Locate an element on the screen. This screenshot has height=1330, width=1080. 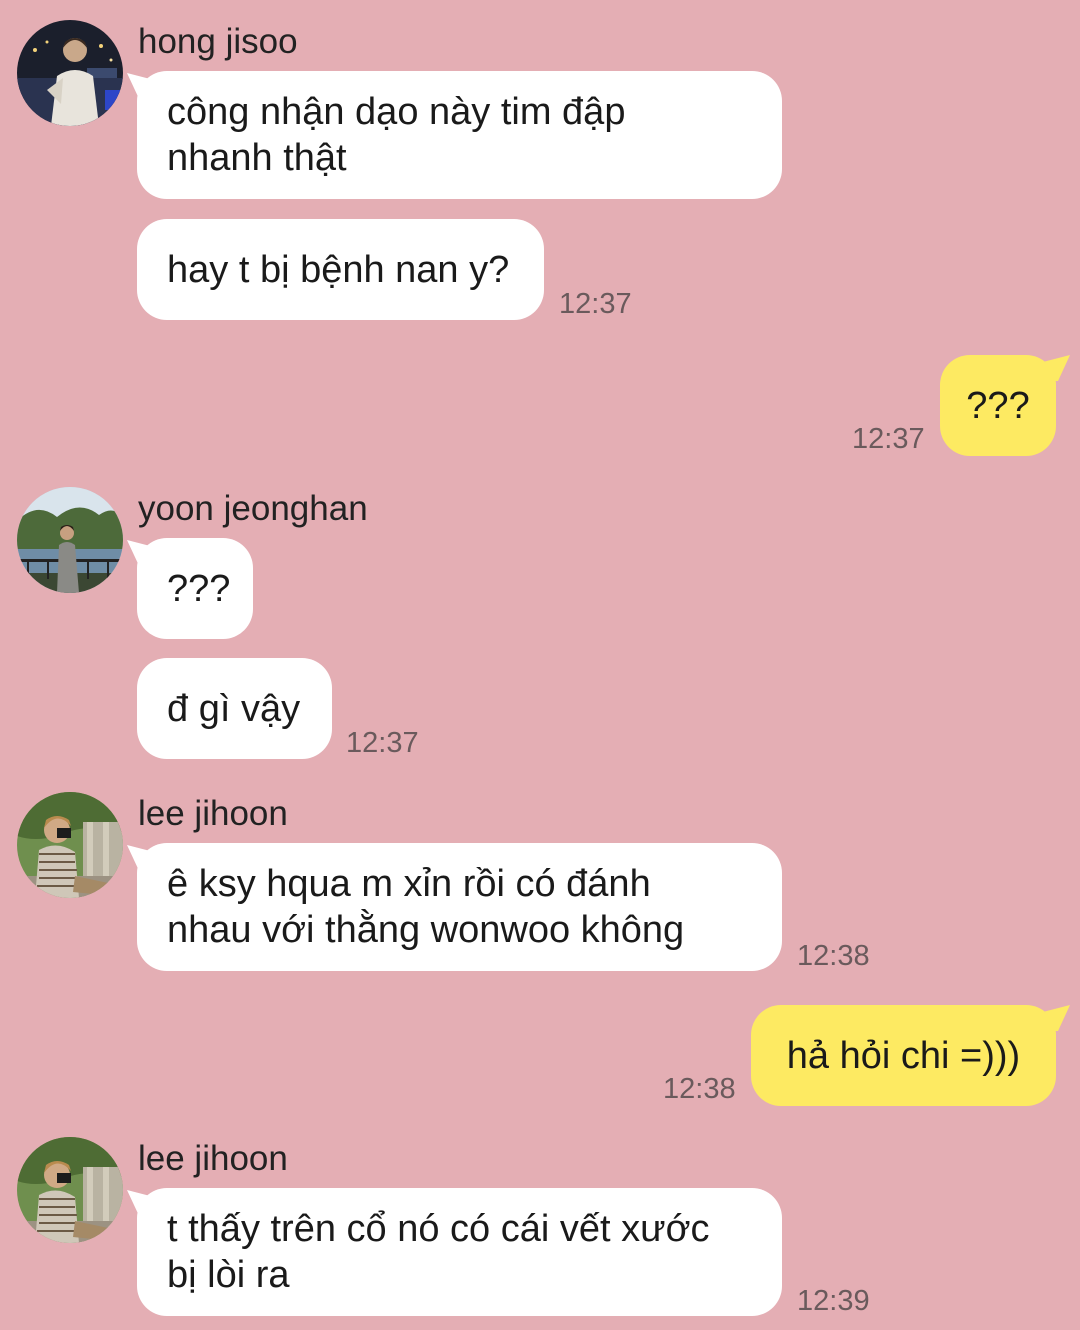
message-text: hả hỏi chi =))) is located at coordinates (903, 1055).